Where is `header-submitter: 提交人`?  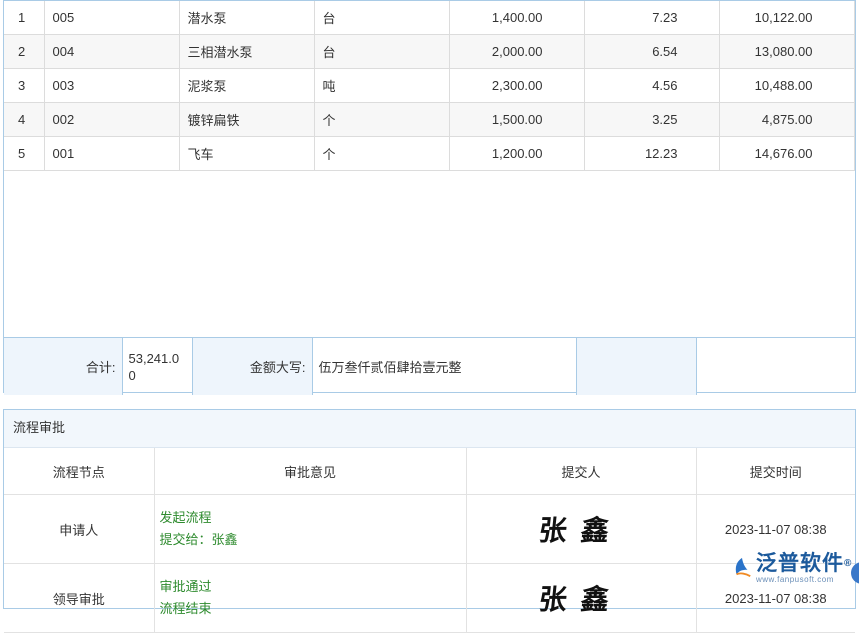
header-submitter: 提交人 is located at coordinates (581, 471).